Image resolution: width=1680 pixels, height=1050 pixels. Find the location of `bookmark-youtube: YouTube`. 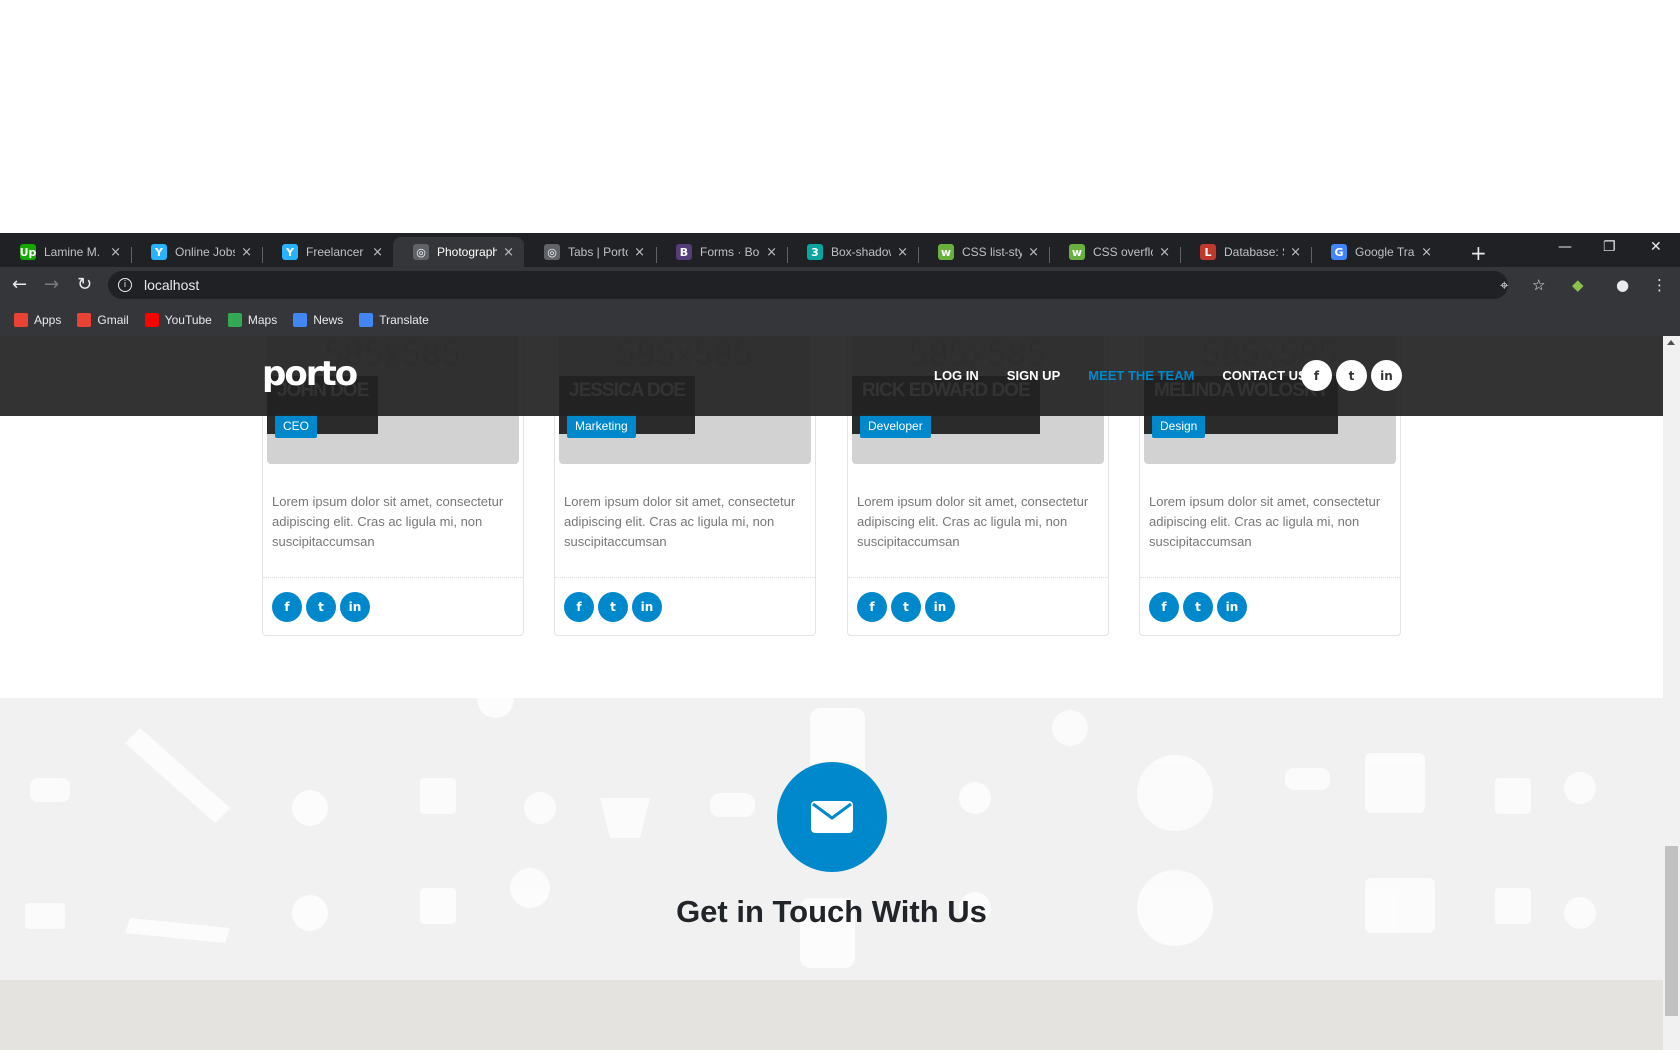

bookmark-youtube: YouTube is located at coordinates (178, 319).